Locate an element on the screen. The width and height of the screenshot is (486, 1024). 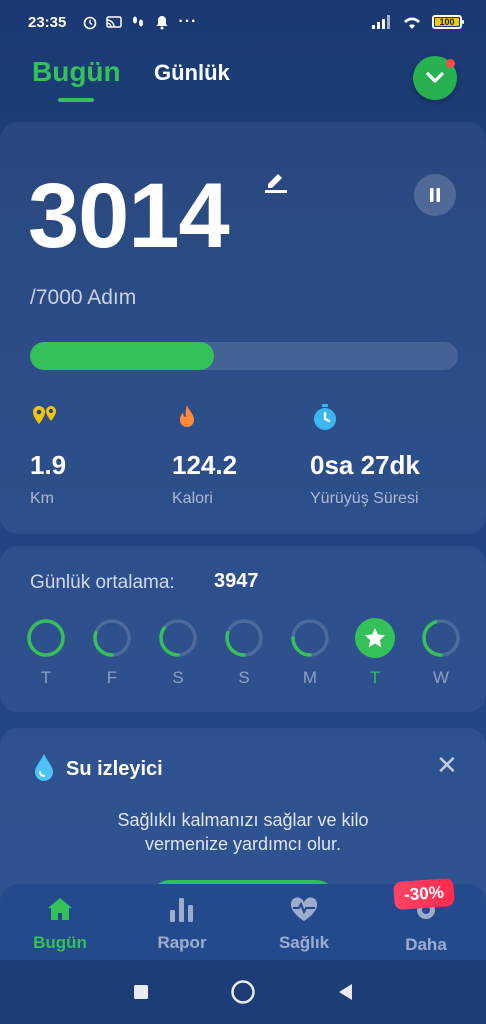
cast-icon is located at coordinates (114, 22).